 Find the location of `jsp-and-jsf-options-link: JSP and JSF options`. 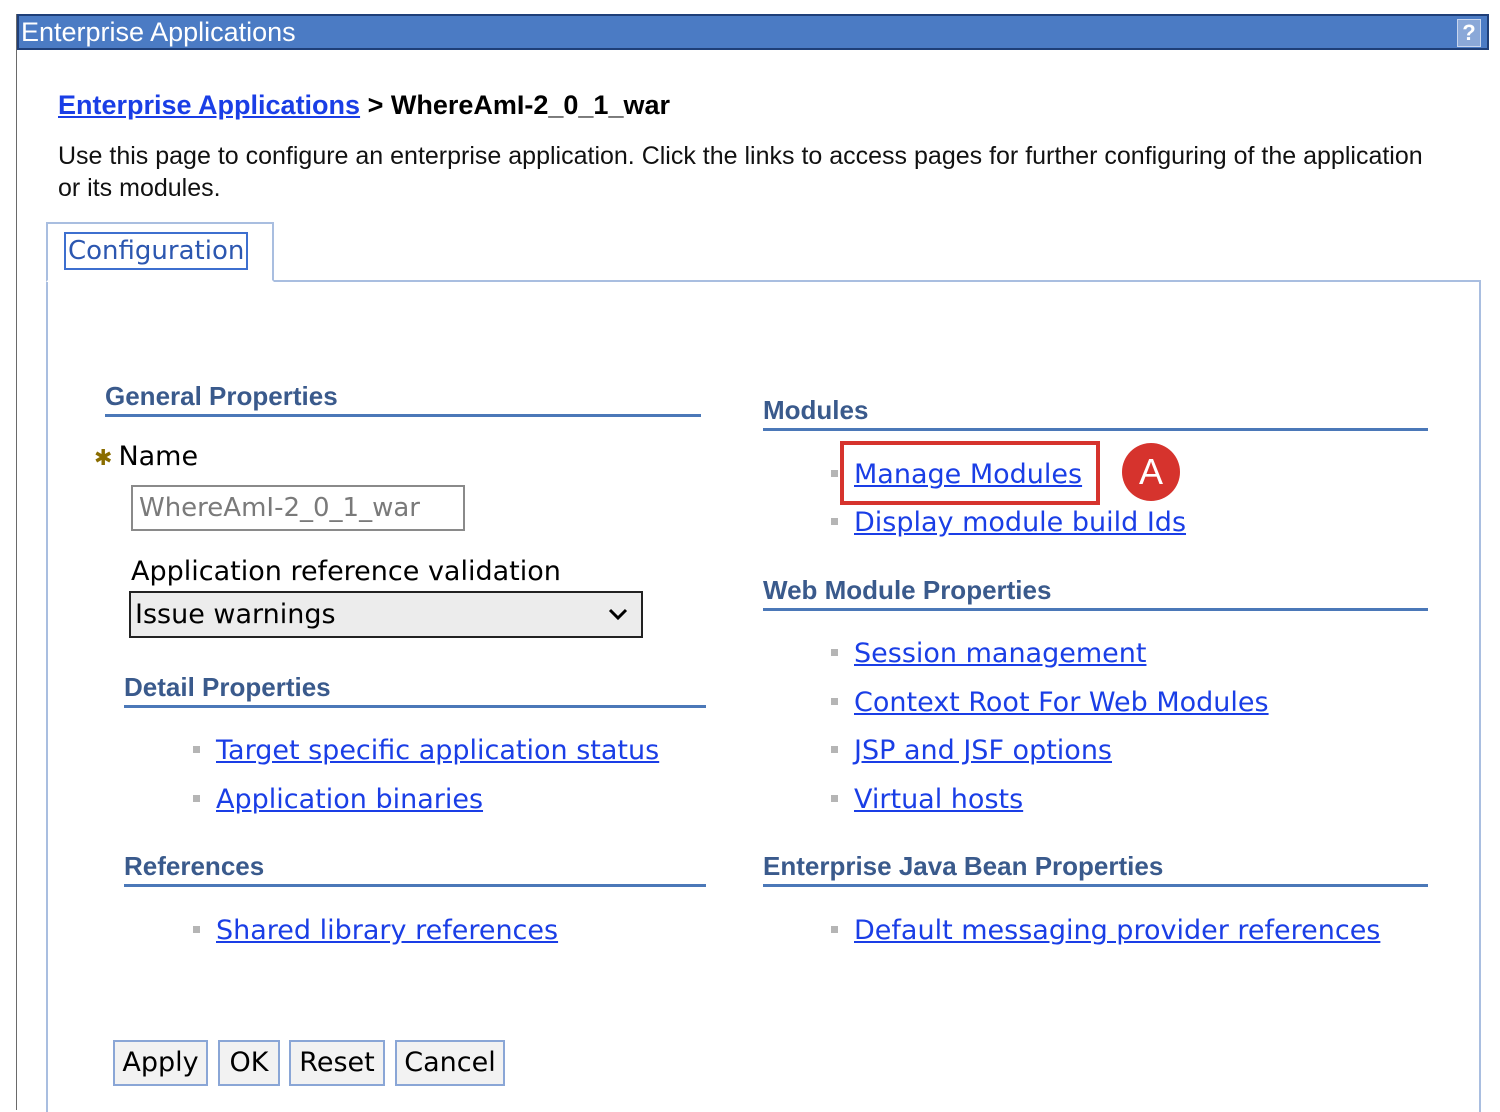

jsp-and-jsf-options-link: JSP and JSF options is located at coordinates (983, 750).